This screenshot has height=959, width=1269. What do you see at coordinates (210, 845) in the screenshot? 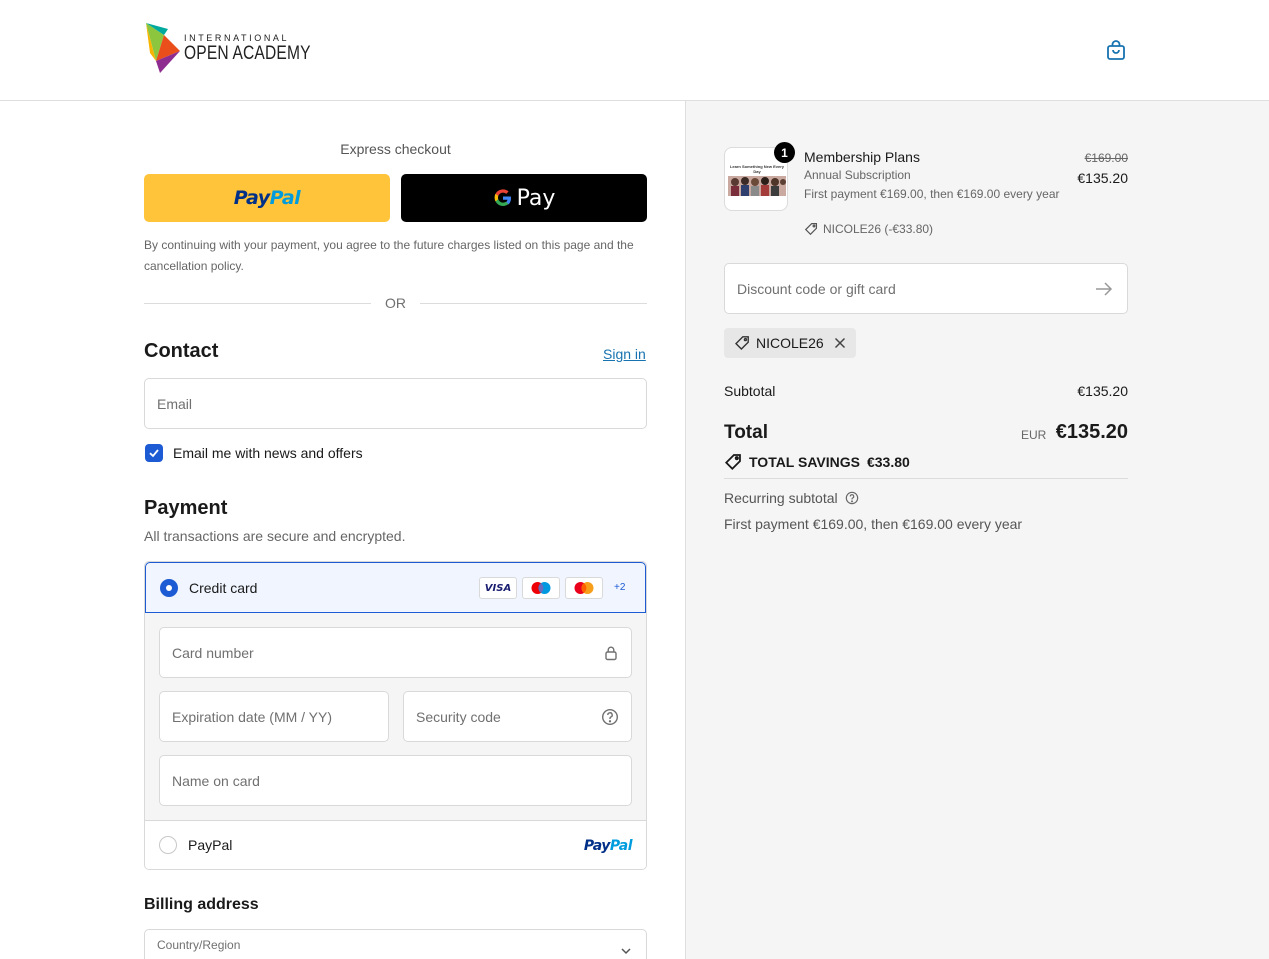
I see `paypal-option-label: PayPal` at bounding box center [210, 845].